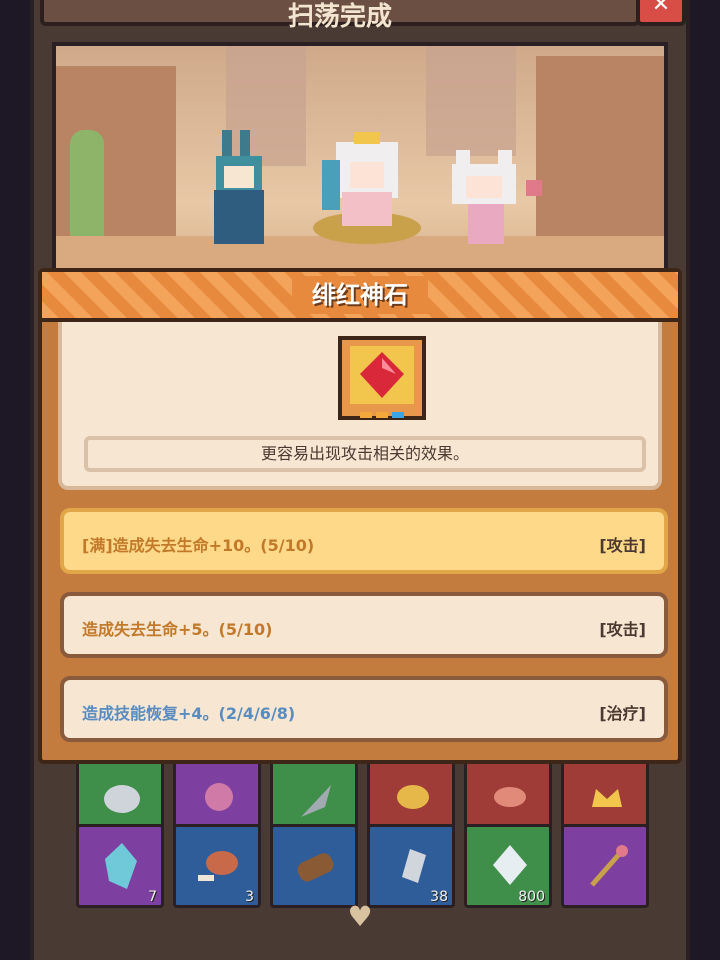 The width and height of the screenshot is (720, 960). Describe the element at coordinates (249, 897) in the screenshot. I see `item-count: 3` at that location.